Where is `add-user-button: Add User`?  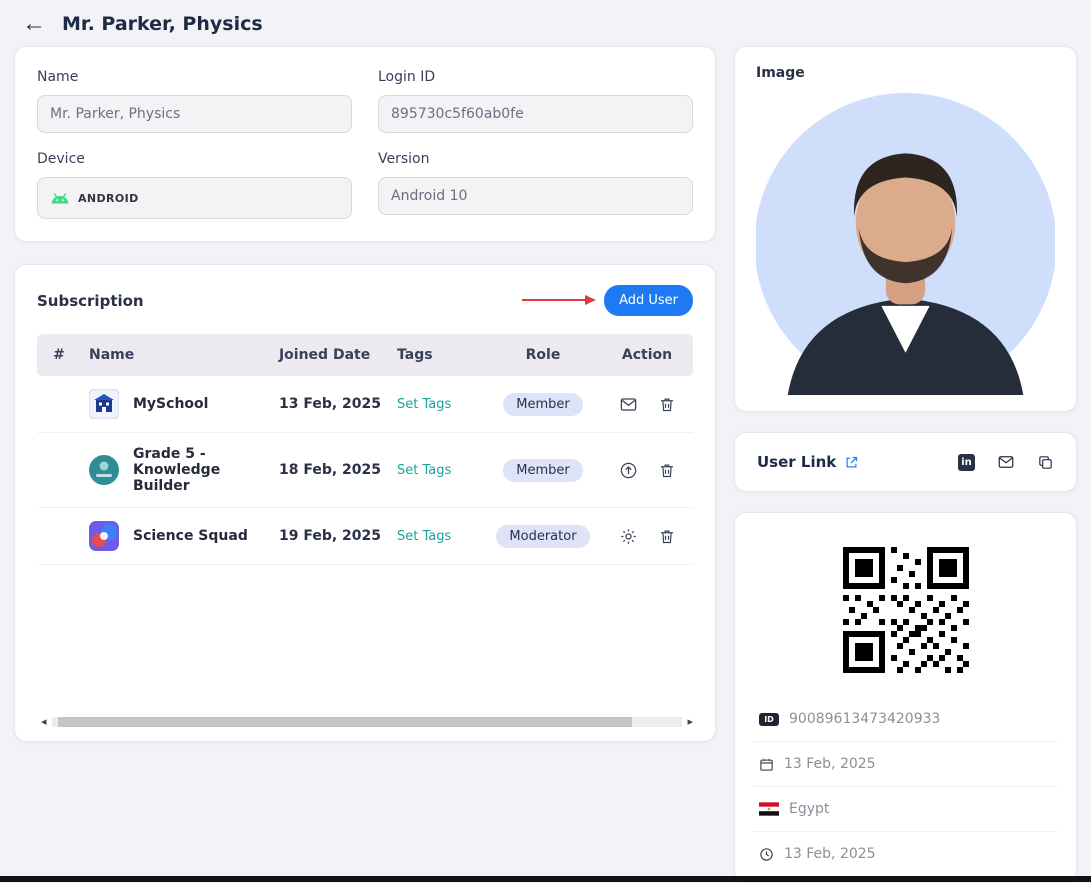 add-user-button: Add User is located at coordinates (648, 300).